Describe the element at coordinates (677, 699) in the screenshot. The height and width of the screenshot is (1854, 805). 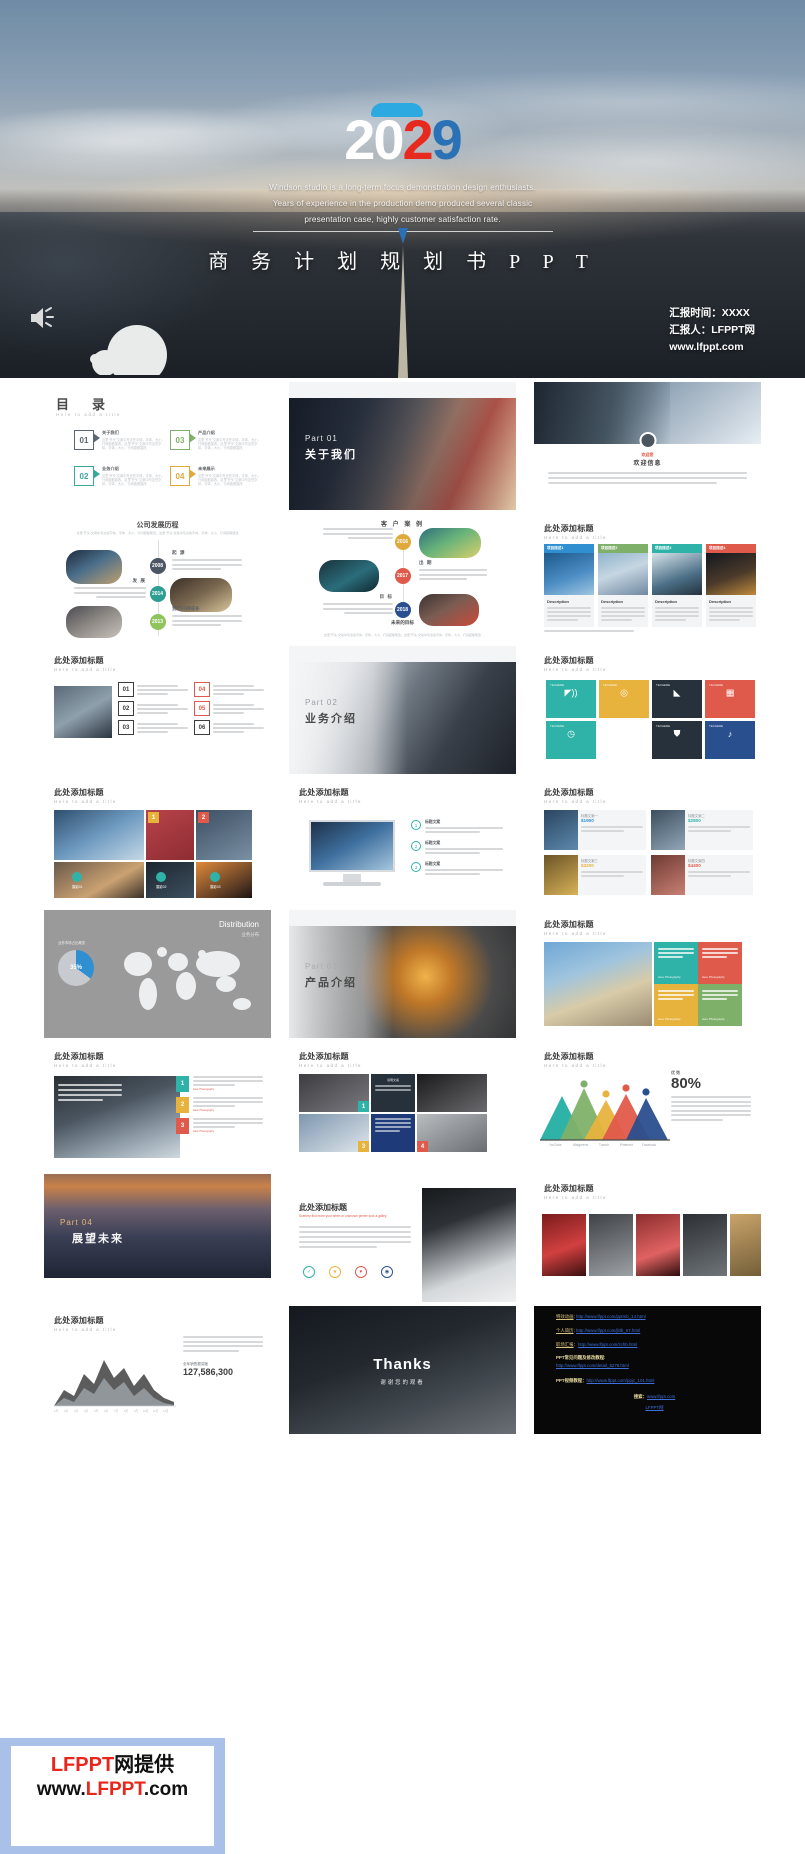
I see `tile-tag: ◣ TEXHERE` at that location.